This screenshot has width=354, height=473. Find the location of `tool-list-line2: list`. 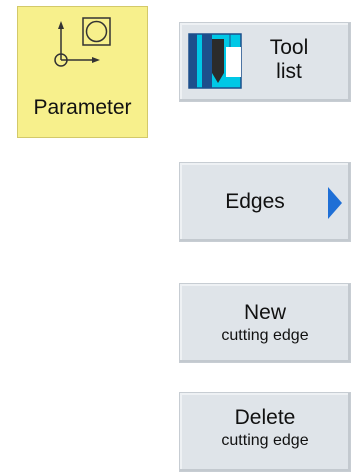

tool-list-line2: list is located at coordinates (289, 71).